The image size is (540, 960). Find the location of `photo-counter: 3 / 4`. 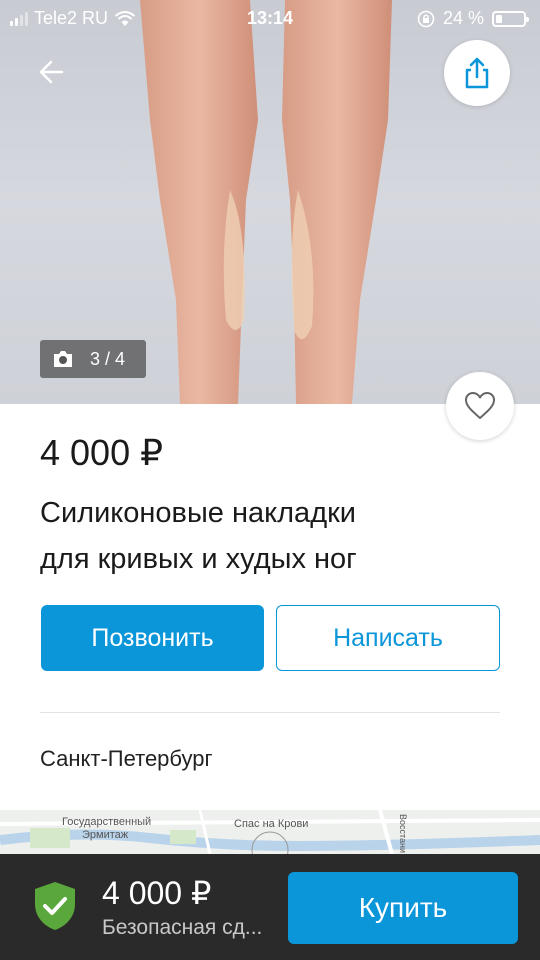

photo-counter: 3 / 4 is located at coordinates (93, 359).